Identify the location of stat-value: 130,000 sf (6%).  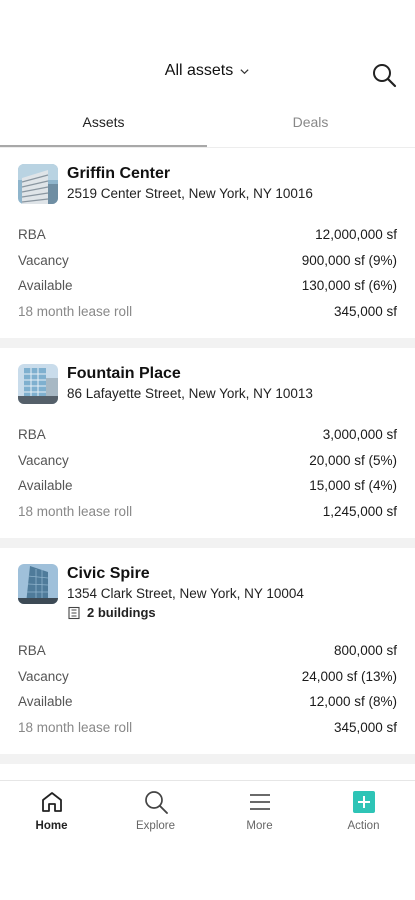
(349, 285).